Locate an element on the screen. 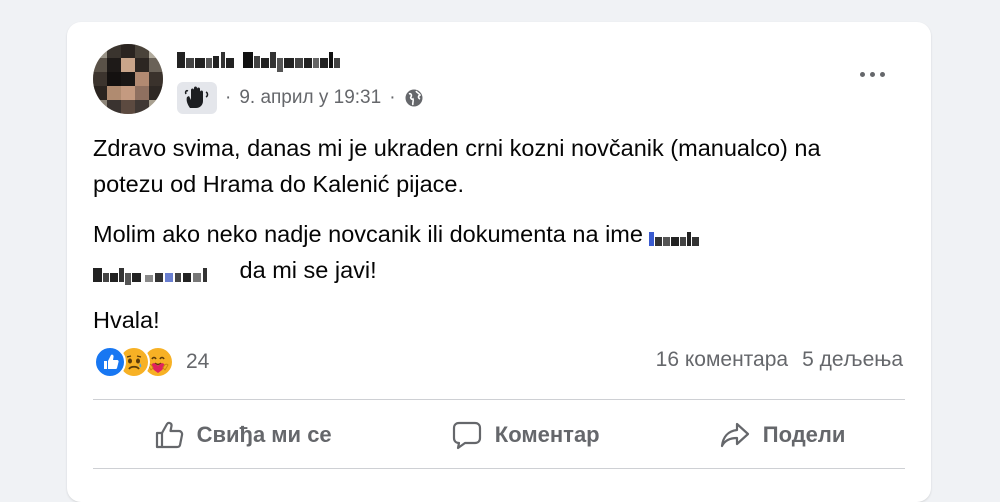  post-timestamp: 9. април у 19:31 is located at coordinates (310, 98).